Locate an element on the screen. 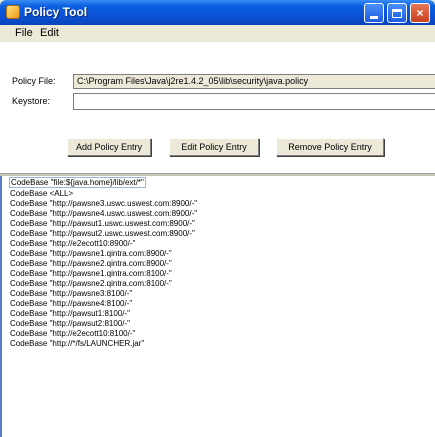  window-title: Policy Tool is located at coordinates (56, 12).